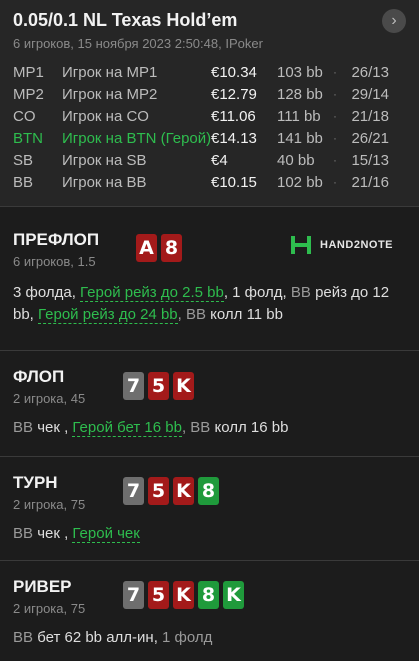  What do you see at coordinates (210, 160) in the screenshot?
I see `player-row: SB Игрок на SB €4 40 bb · 15/13` at bounding box center [210, 160].